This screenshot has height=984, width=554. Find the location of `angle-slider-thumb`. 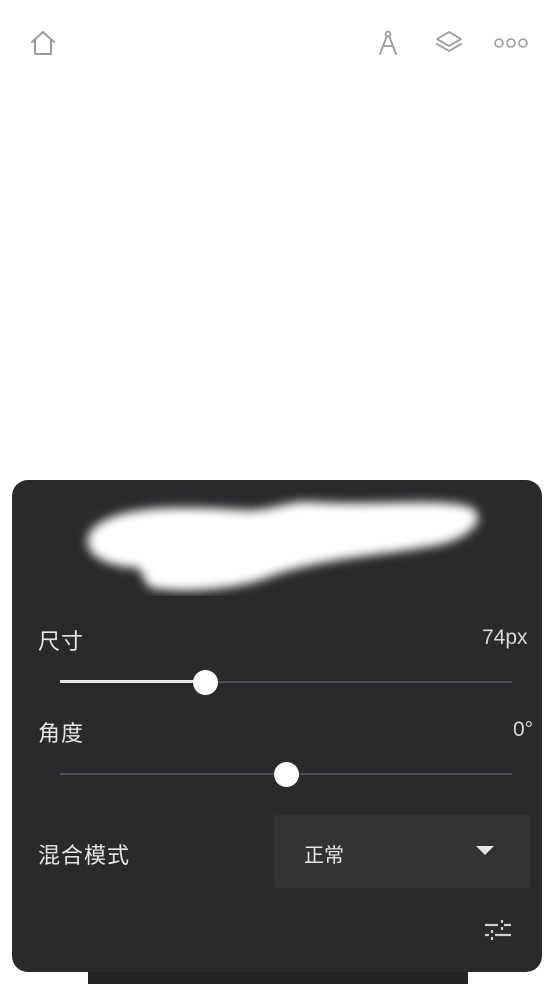

angle-slider-thumb is located at coordinates (286, 774).